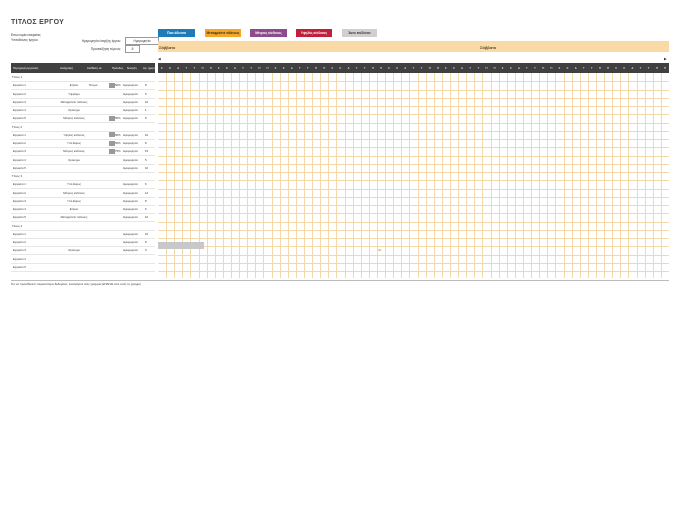  I want to click on task-category: Υψηλός κίνδυνος, so click(74, 134).